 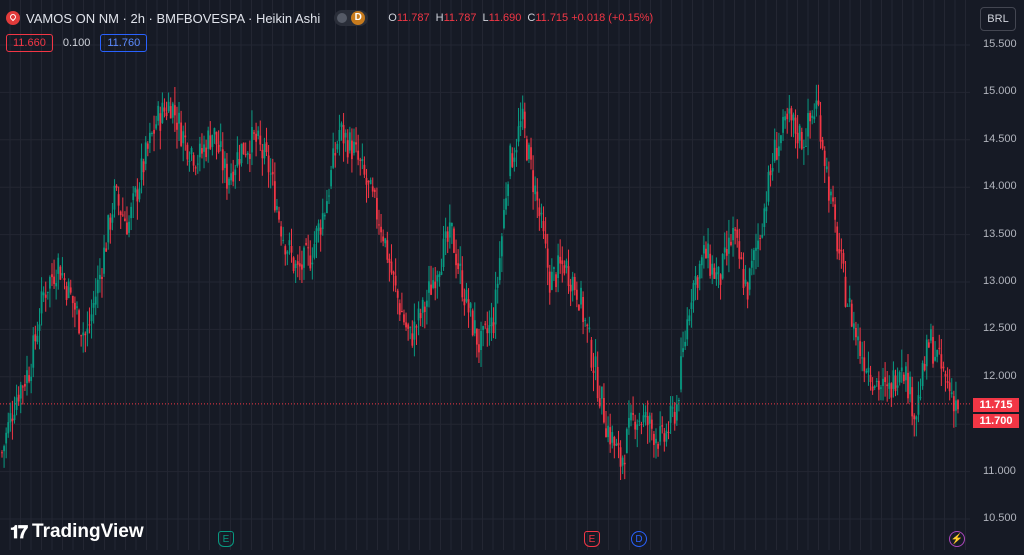 I want to click on market-status-pill: D, so click(x=351, y=18).